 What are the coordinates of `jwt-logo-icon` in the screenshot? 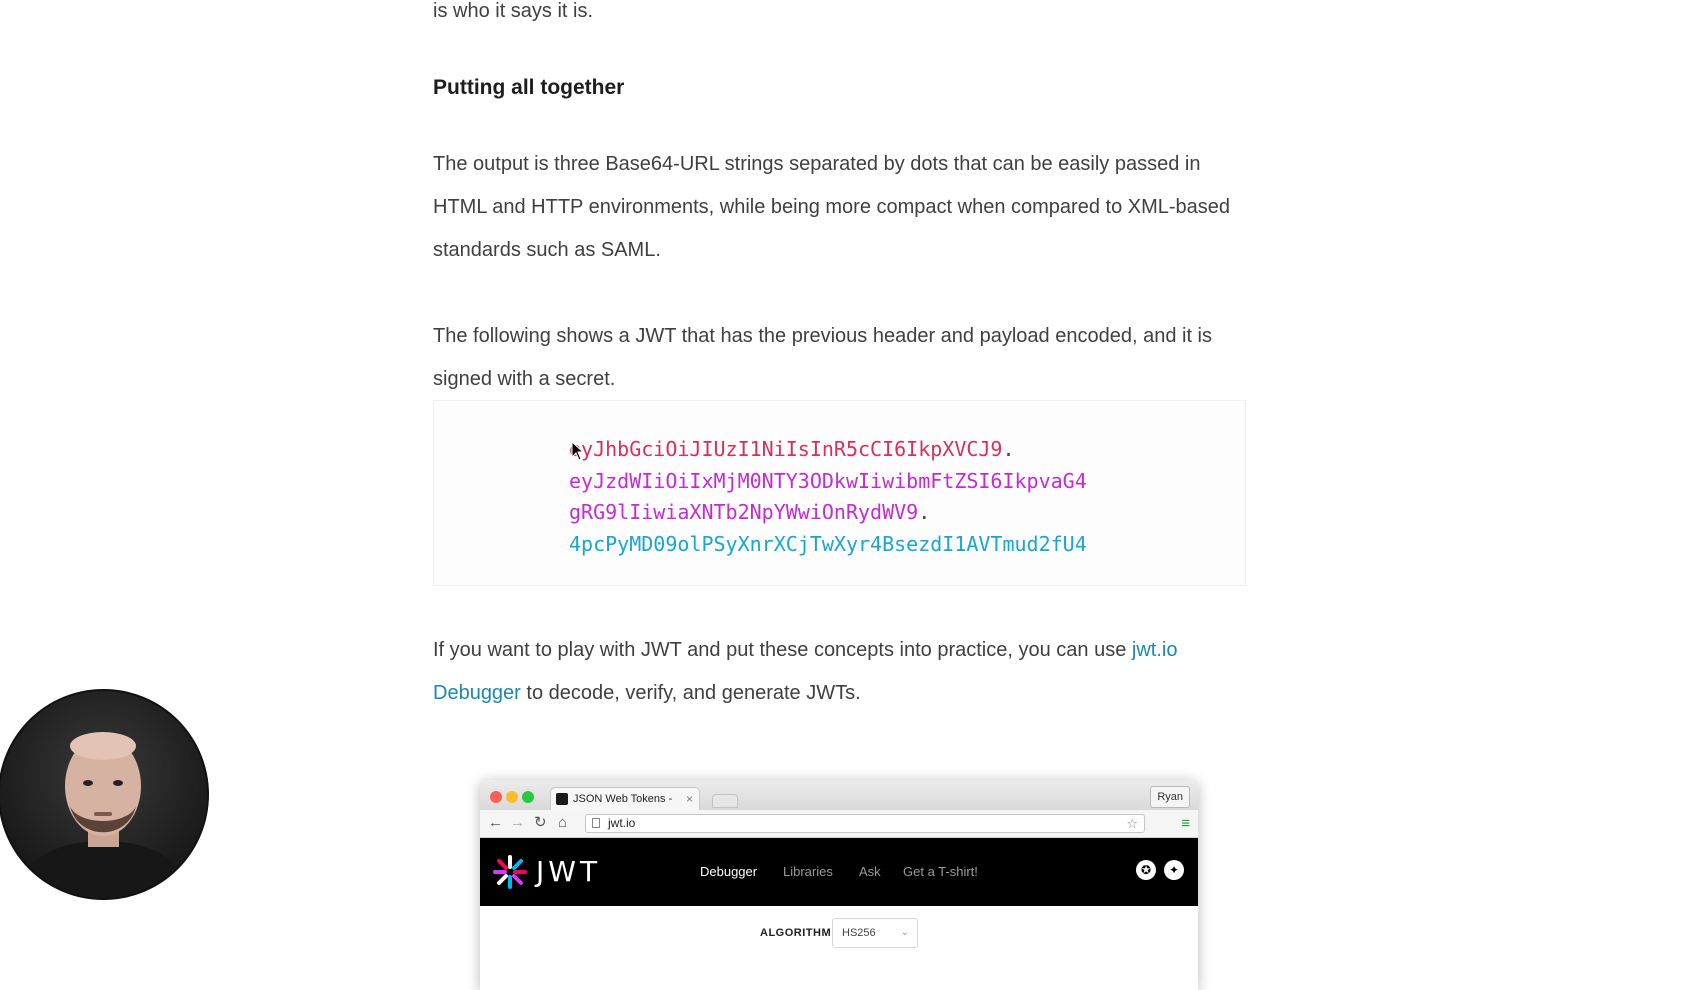 It's located at (510, 872).